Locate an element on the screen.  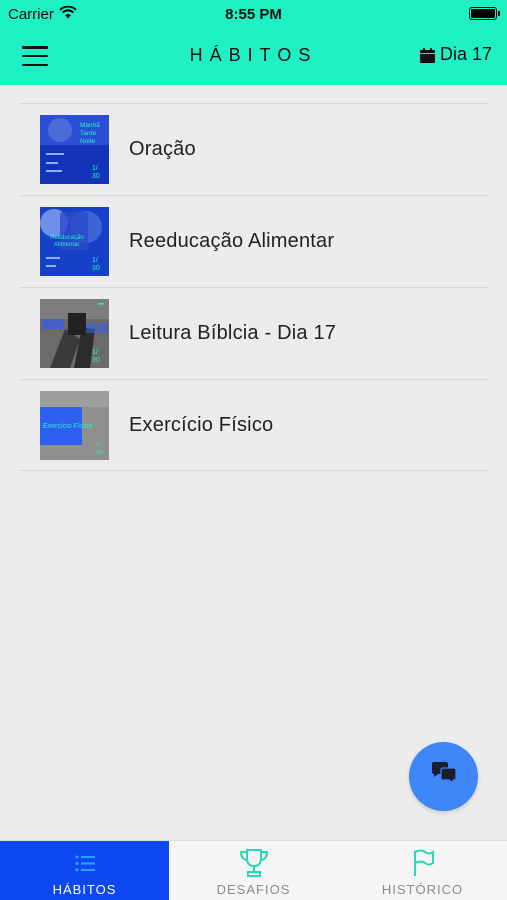
exercise-thumbnail: Exercício Físico 1/ 30 is located at coordinates (74, 425).